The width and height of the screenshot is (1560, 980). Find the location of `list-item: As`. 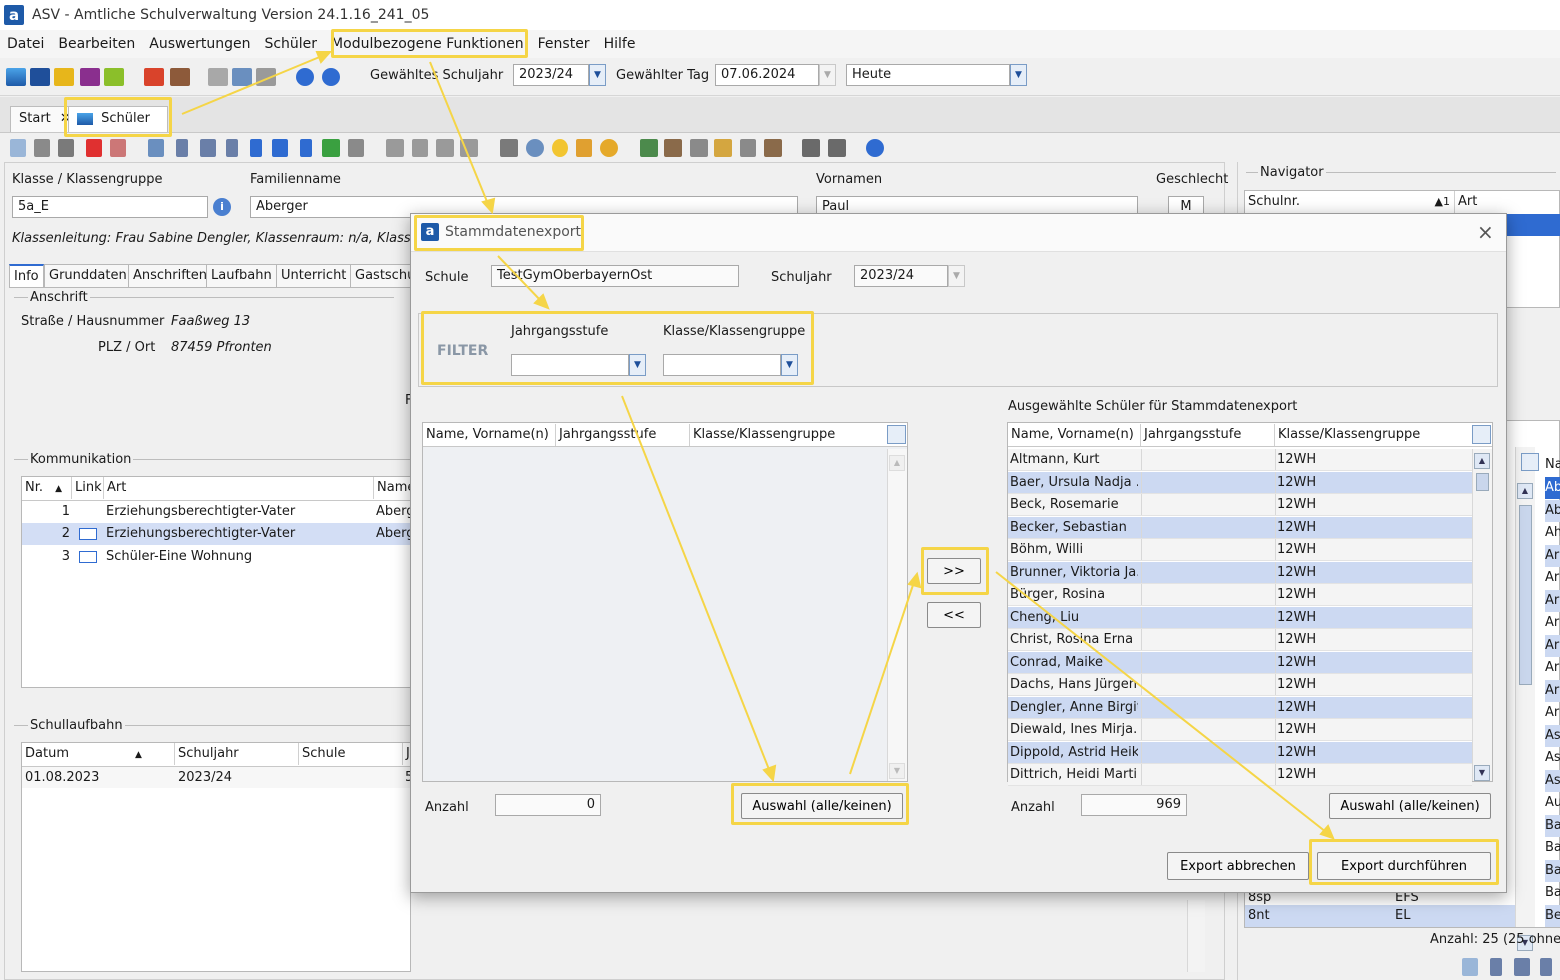

list-item: As is located at coordinates (1552, 780).